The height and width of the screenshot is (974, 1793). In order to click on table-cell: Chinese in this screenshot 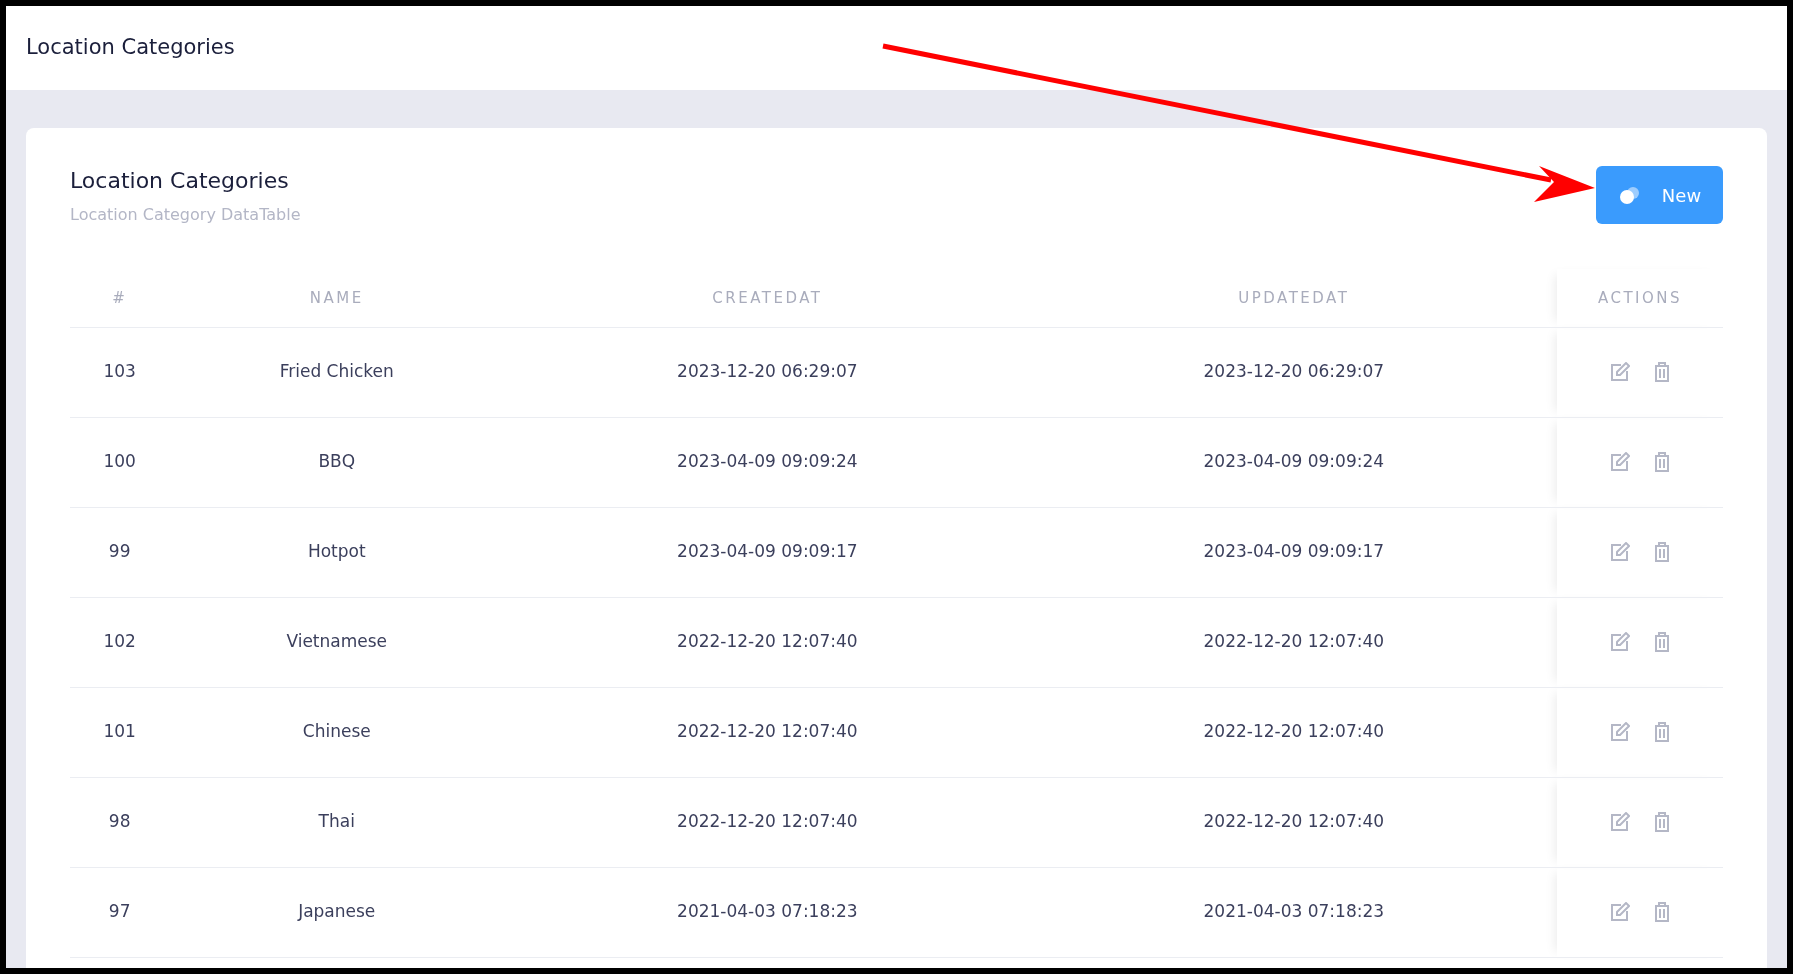, I will do `click(336, 731)`.